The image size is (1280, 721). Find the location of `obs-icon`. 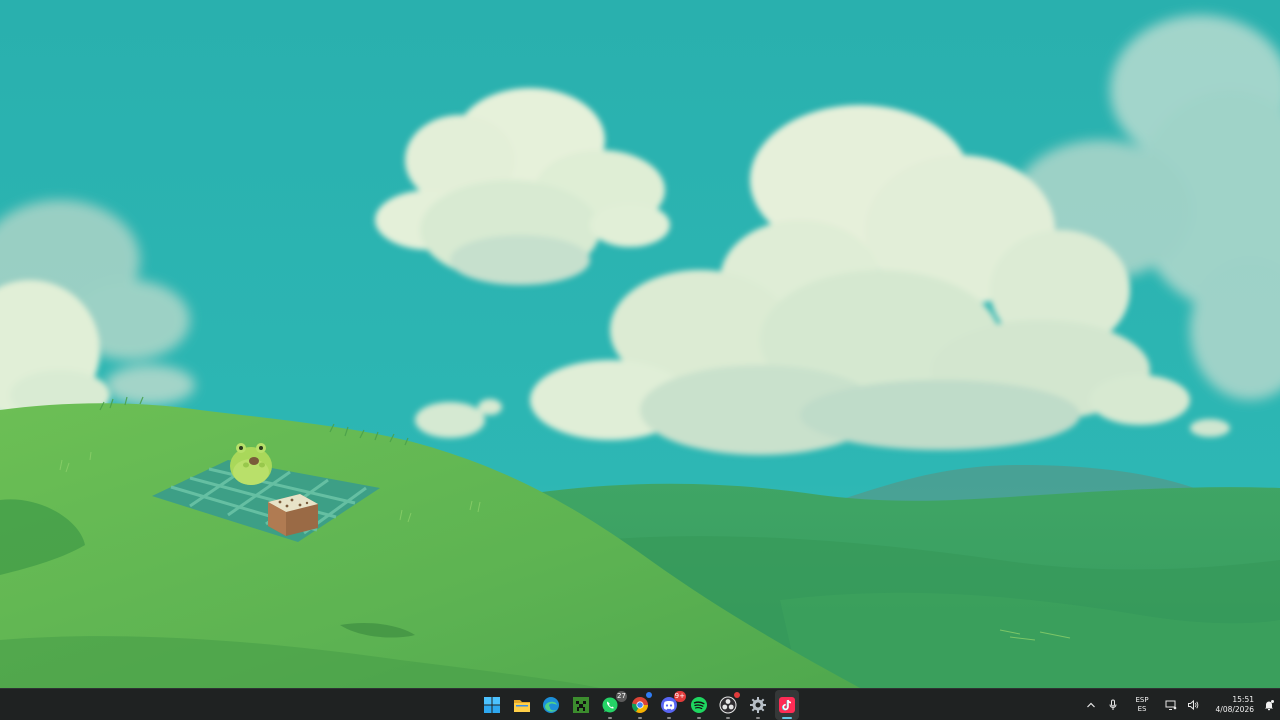

obs-icon is located at coordinates (728, 705).